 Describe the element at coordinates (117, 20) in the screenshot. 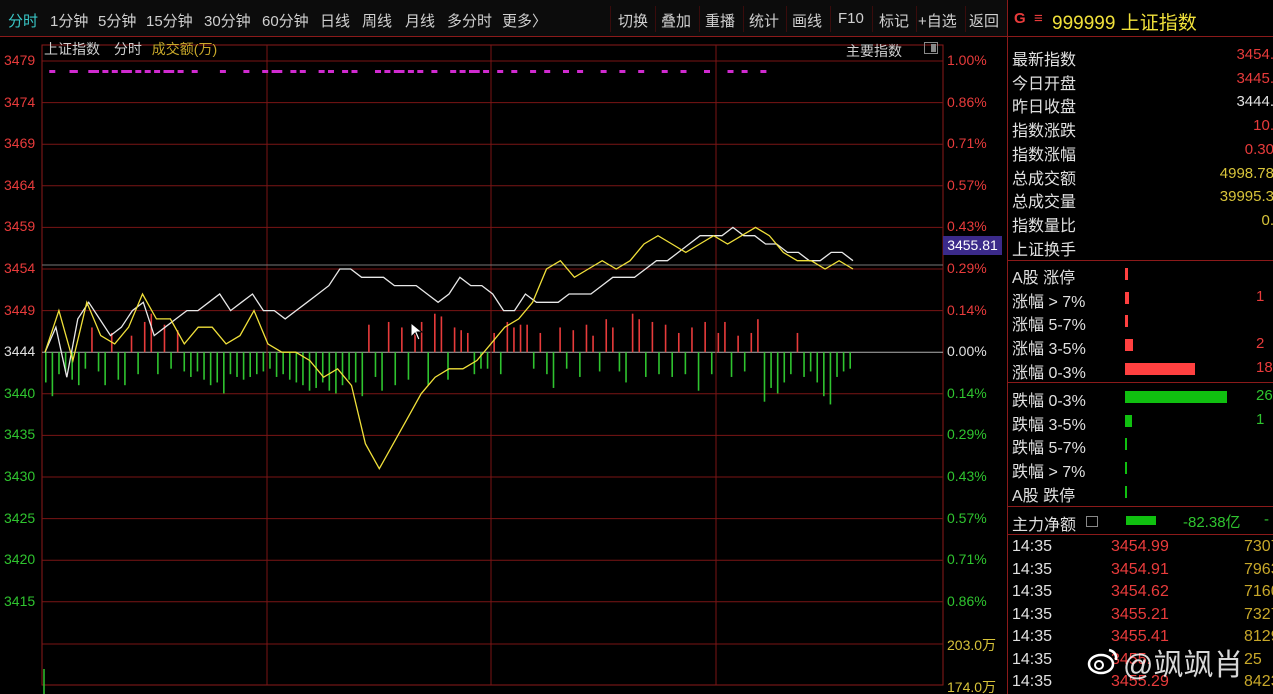

I see `period-tab-5min: 5分钟` at that location.